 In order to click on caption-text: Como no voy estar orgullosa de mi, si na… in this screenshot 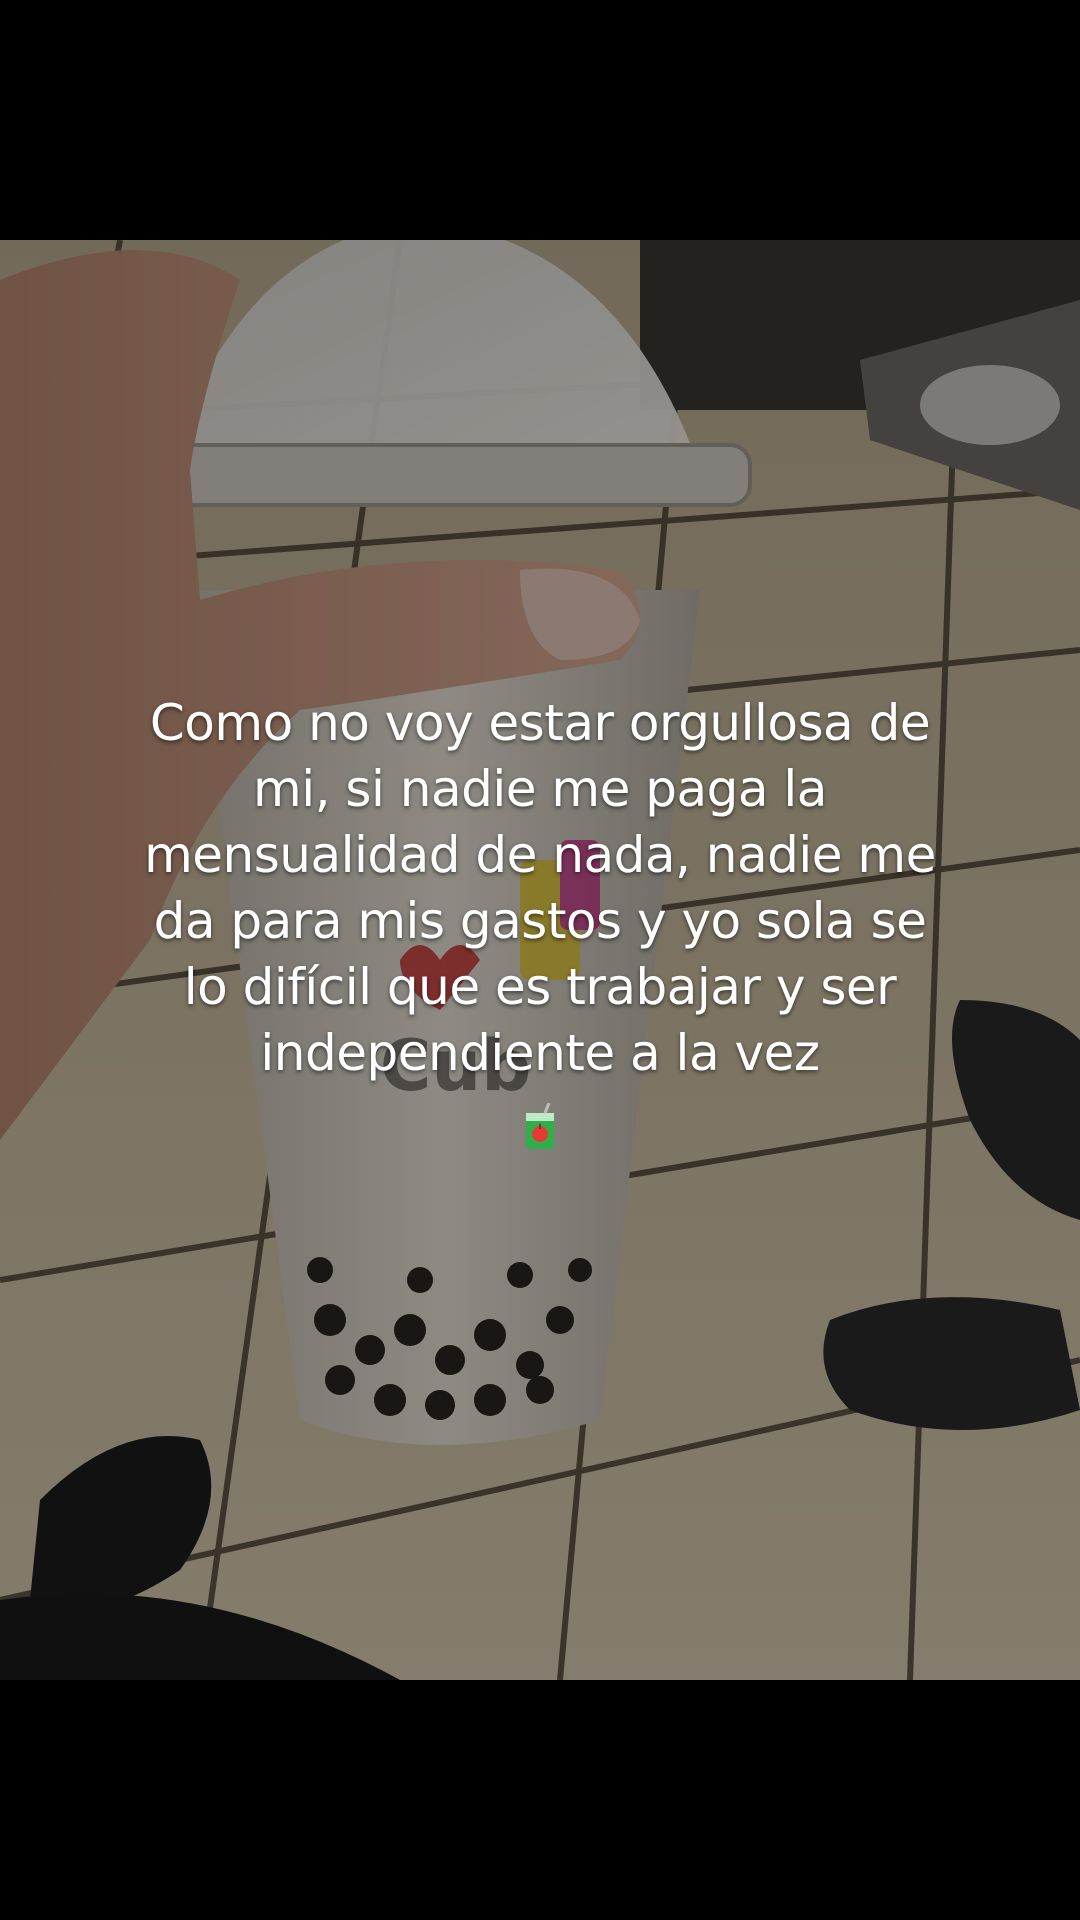, I will do `click(540, 888)`.